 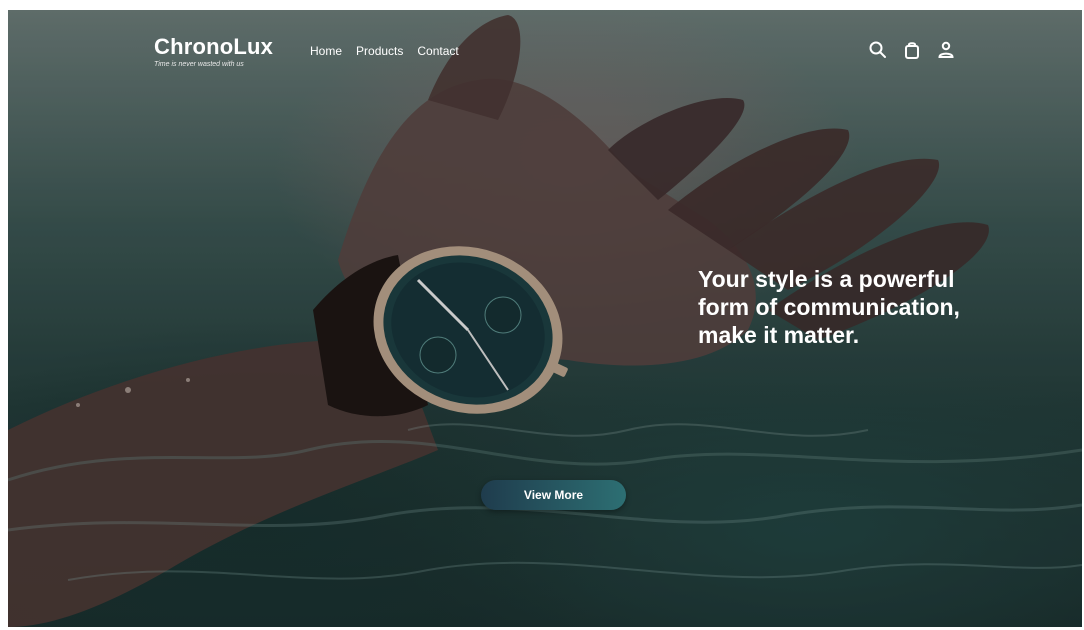 What do you see at coordinates (213, 47) in the screenshot?
I see `brand-logo: ChronoLux` at bounding box center [213, 47].